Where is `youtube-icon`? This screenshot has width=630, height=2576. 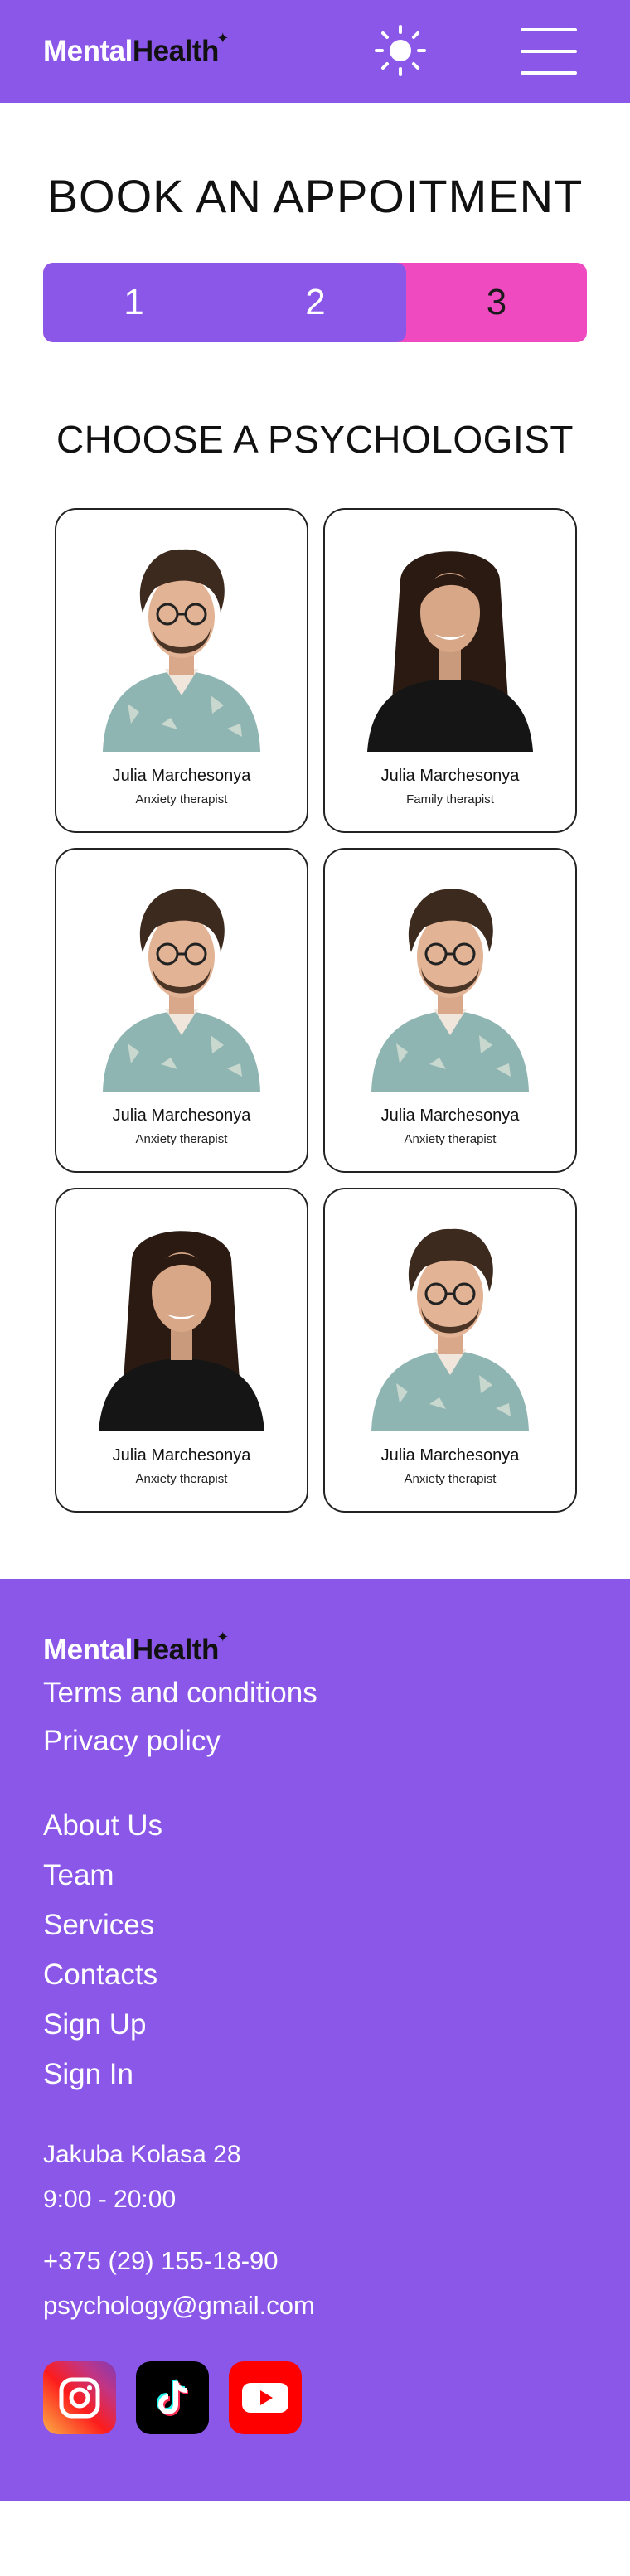
youtube-icon is located at coordinates (265, 2397).